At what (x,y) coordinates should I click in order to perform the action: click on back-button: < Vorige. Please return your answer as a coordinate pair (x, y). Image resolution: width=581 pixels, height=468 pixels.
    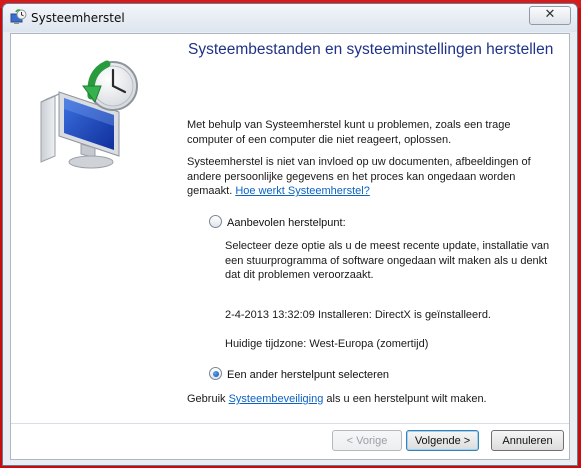
    Looking at the image, I should click on (367, 440).